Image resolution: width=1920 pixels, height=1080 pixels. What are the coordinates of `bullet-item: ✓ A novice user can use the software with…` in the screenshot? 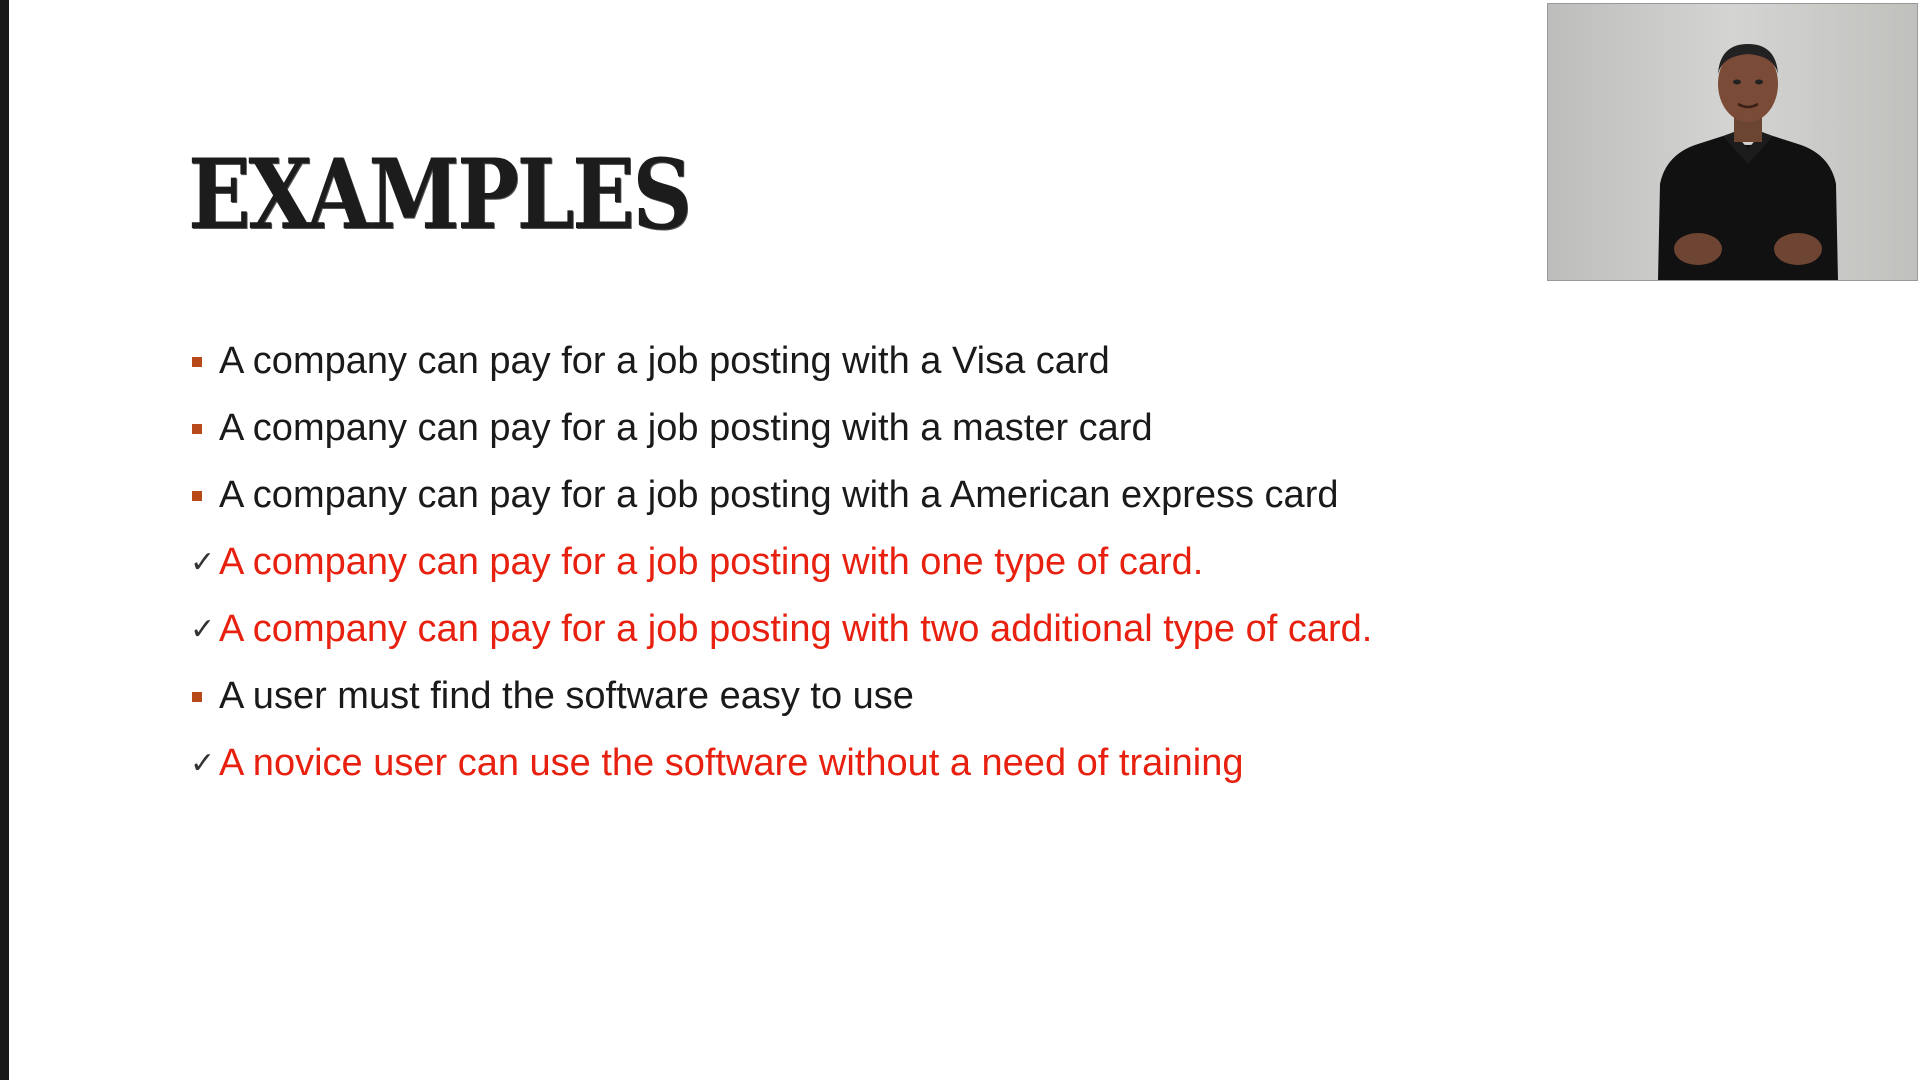 It's located at (781, 763).